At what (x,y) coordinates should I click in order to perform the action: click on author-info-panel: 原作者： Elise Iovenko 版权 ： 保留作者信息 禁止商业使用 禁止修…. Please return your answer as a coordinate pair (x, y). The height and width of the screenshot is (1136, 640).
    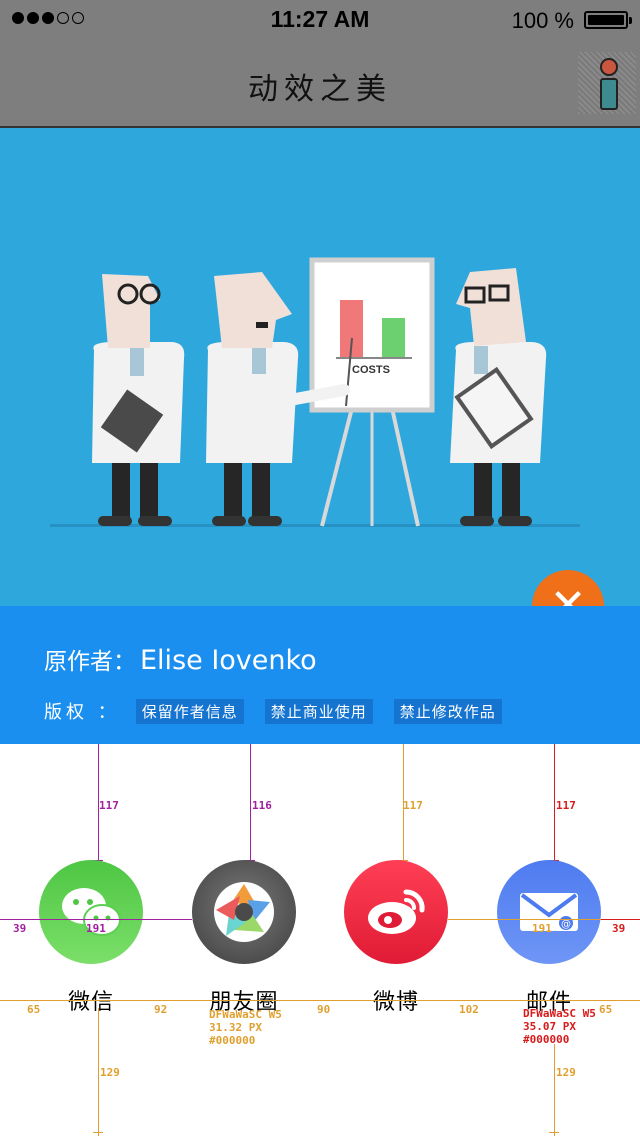
    Looking at the image, I should click on (320, 675).